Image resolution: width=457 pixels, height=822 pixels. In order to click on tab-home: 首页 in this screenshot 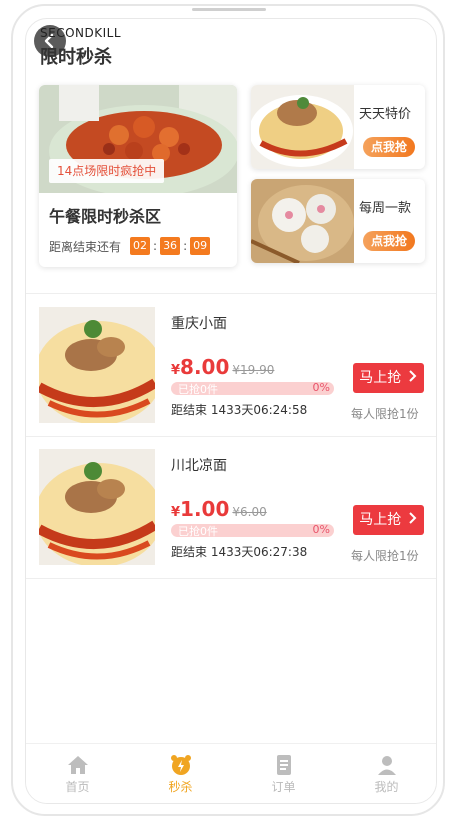, I will do `click(77, 773)`.